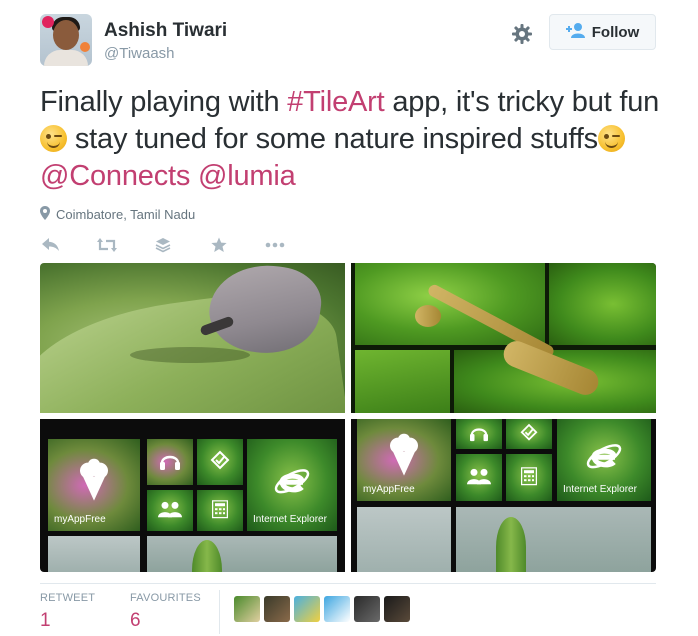 This screenshot has width=698, height=636. Describe the element at coordinates (45, 620) in the screenshot. I see `retweet-count: 1` at that location.